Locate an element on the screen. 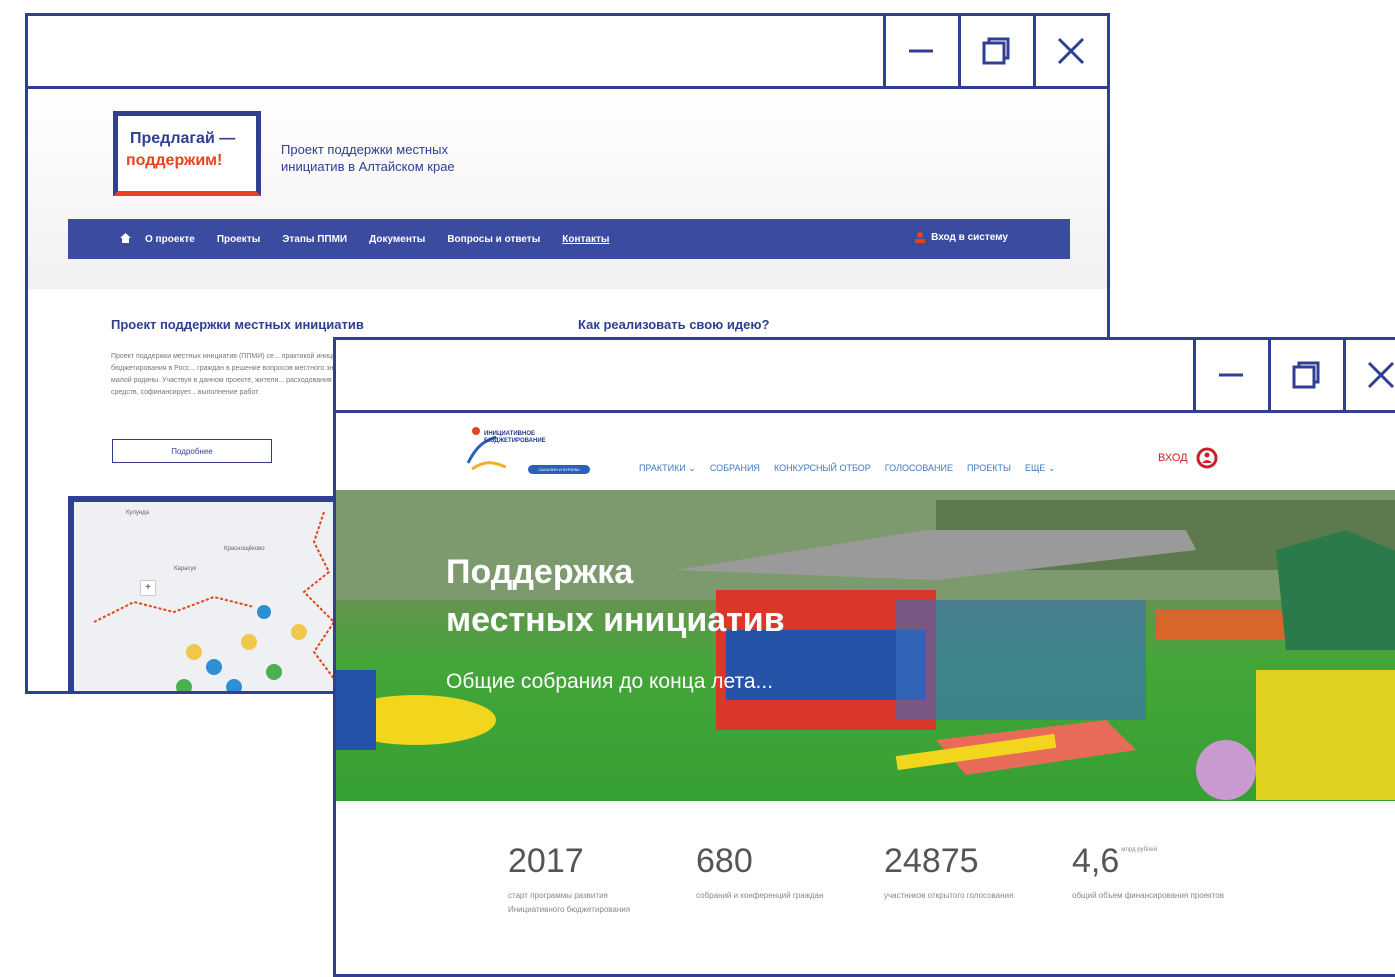  nav-item-about: О проекте is located at coordinates (170, 239).